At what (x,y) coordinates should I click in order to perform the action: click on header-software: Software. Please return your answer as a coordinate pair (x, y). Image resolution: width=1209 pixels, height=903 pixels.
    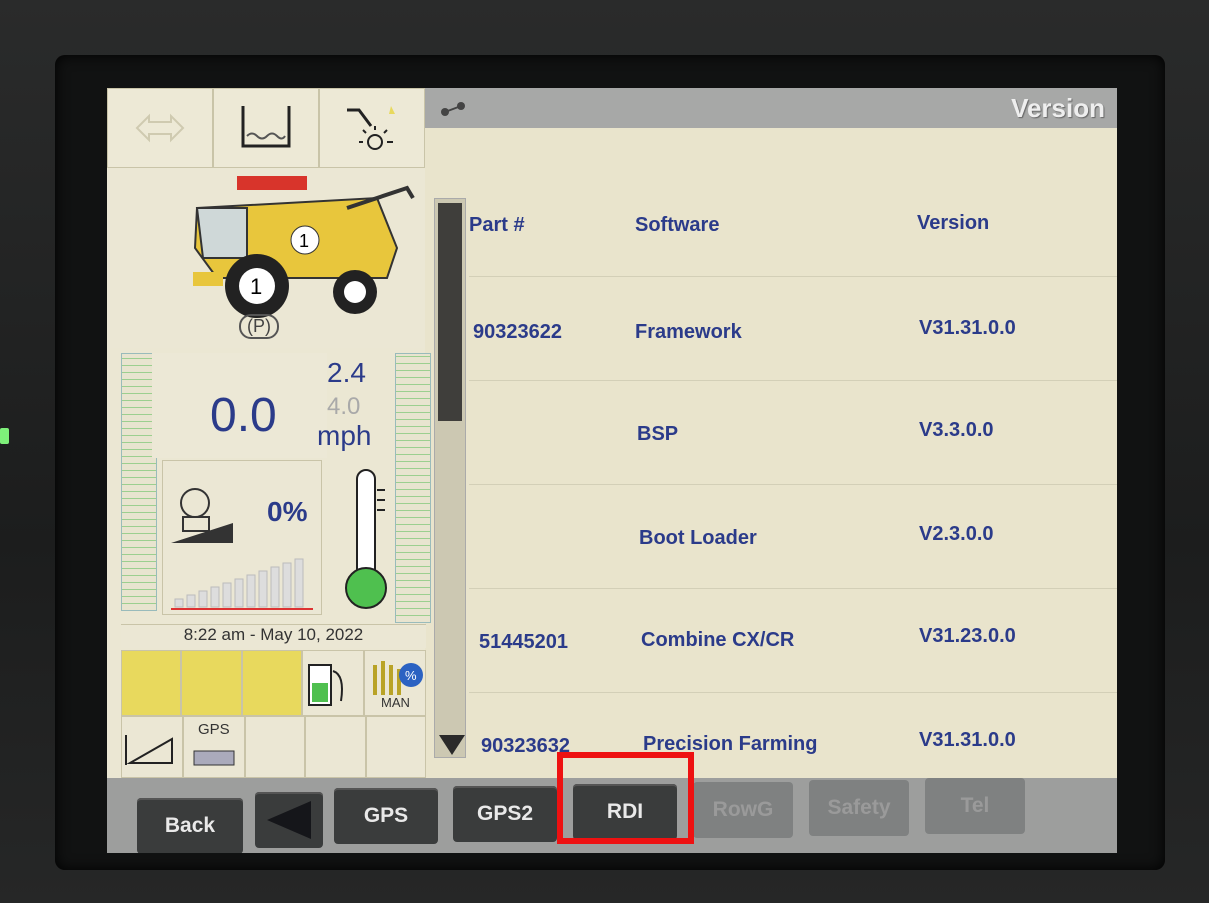
    Looking at the image, I should click on (677, 225).